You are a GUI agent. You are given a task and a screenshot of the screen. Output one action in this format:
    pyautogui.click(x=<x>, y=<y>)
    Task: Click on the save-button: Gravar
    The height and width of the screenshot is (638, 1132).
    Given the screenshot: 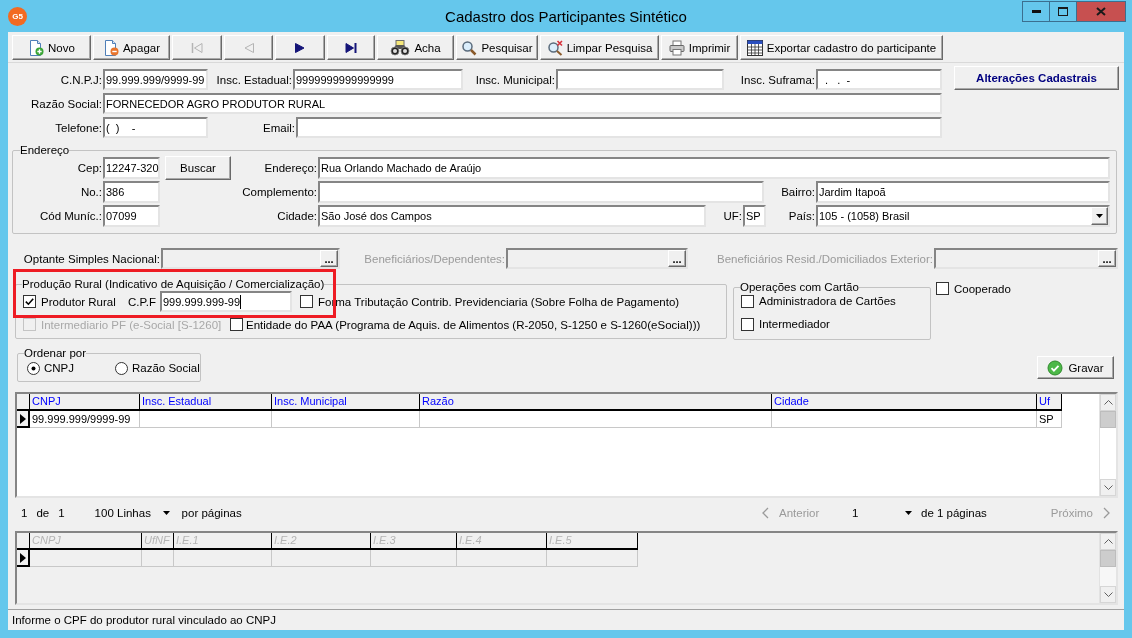 What is the action you would take?
    pyautogui.click(x=1075, y=367)
    